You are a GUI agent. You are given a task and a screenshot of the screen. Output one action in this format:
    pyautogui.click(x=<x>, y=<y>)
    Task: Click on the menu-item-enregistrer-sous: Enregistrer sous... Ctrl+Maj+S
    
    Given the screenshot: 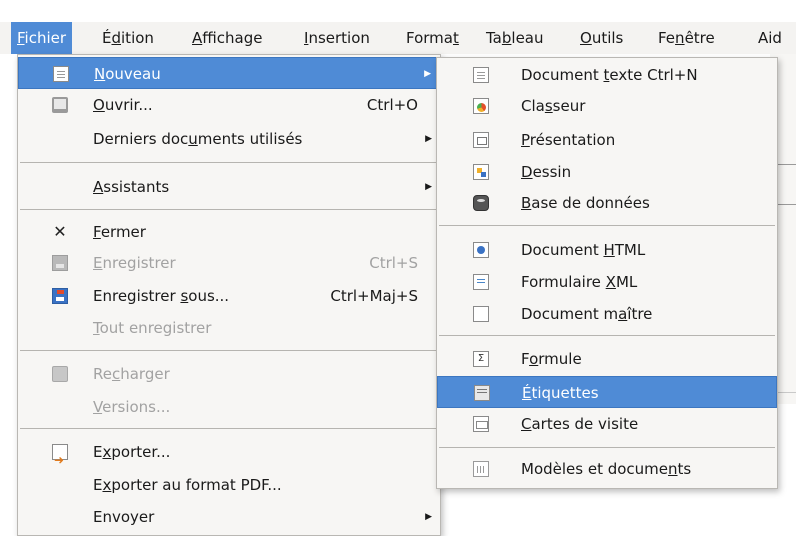 What is the action you would take?
    pyautogui.click(x=229, y=296)
    